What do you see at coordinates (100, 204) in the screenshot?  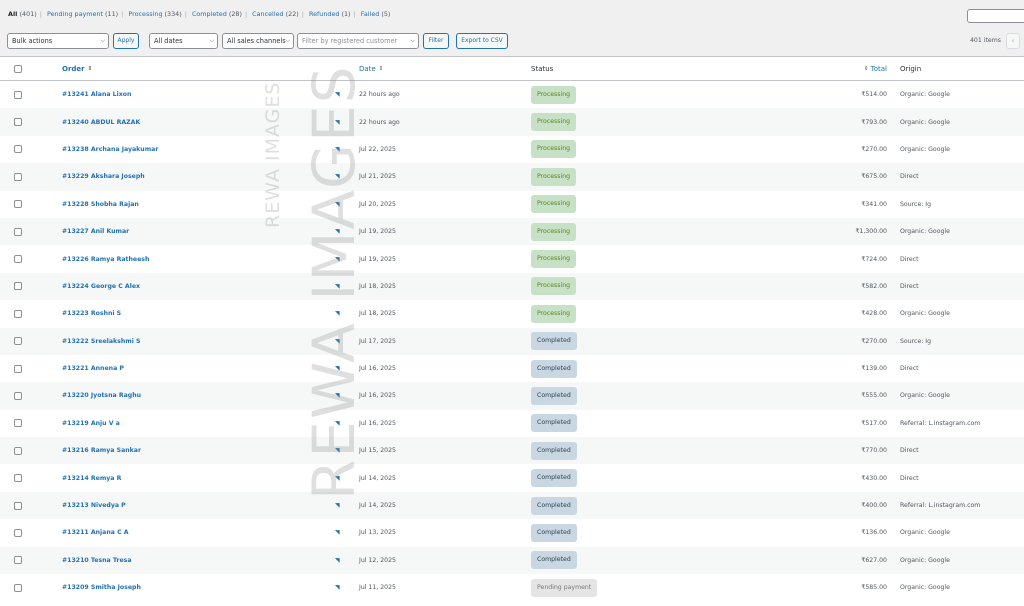 I see `order-link: #13228 Shobha Rajan` at bounding box center [100, 204].